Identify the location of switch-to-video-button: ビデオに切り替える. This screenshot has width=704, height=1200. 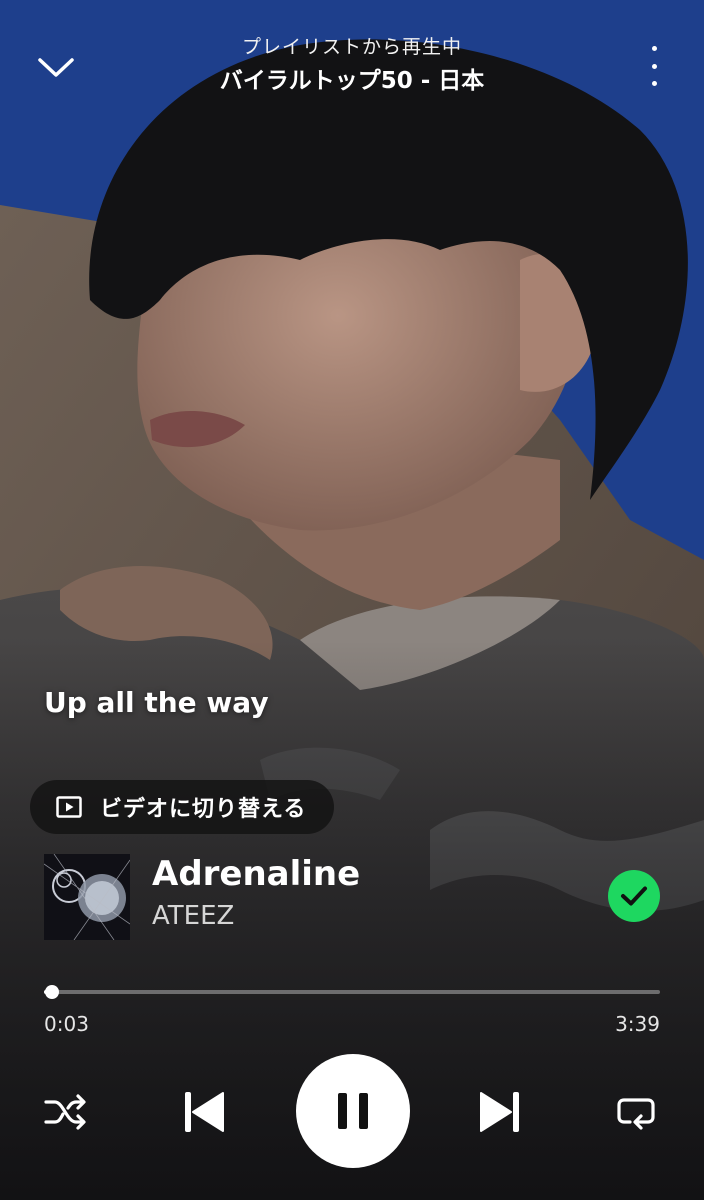
(182, 807).